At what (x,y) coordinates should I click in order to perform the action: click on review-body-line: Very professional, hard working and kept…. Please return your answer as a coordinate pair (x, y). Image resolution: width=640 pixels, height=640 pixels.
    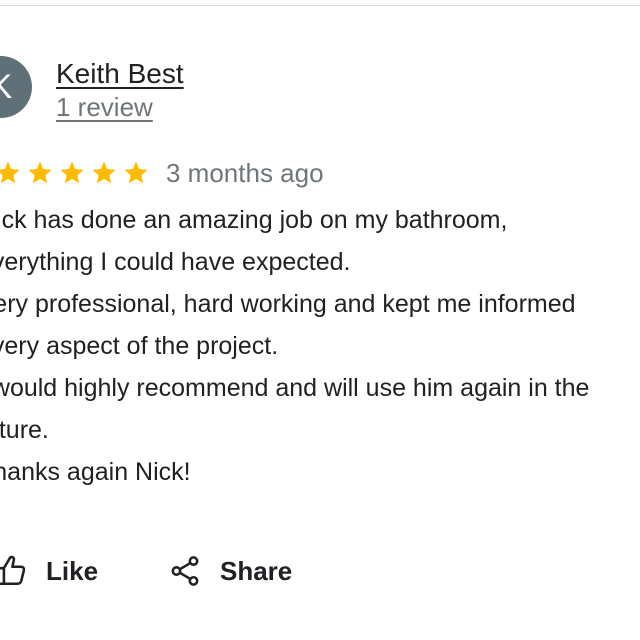
    Looking at the image, I should click on (288, 304).